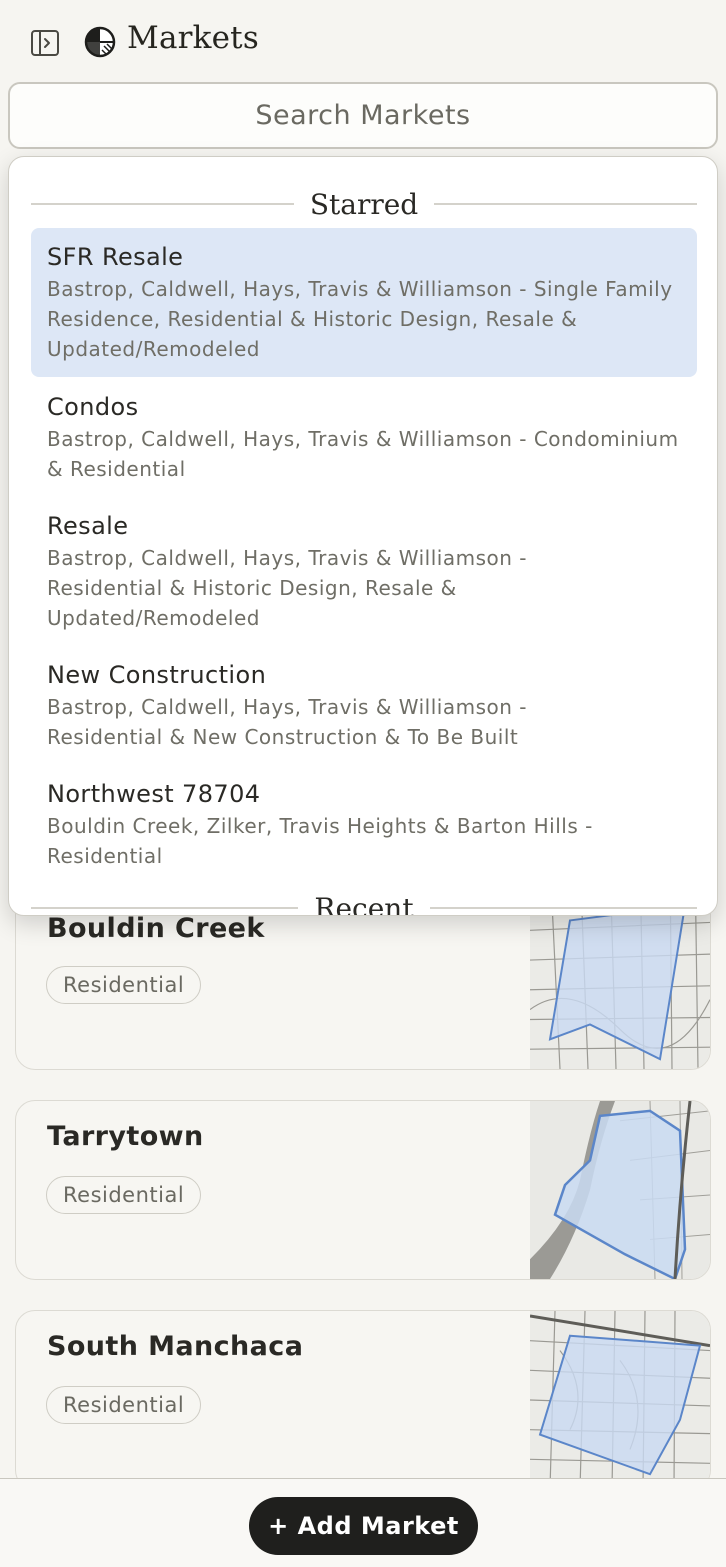 This screenshot has height=1567, width=726. What do you see at coordinates (154, 794) in the screenshot?
I see `market-option-name: Northwest 78704` at bounding box center [154, 794].